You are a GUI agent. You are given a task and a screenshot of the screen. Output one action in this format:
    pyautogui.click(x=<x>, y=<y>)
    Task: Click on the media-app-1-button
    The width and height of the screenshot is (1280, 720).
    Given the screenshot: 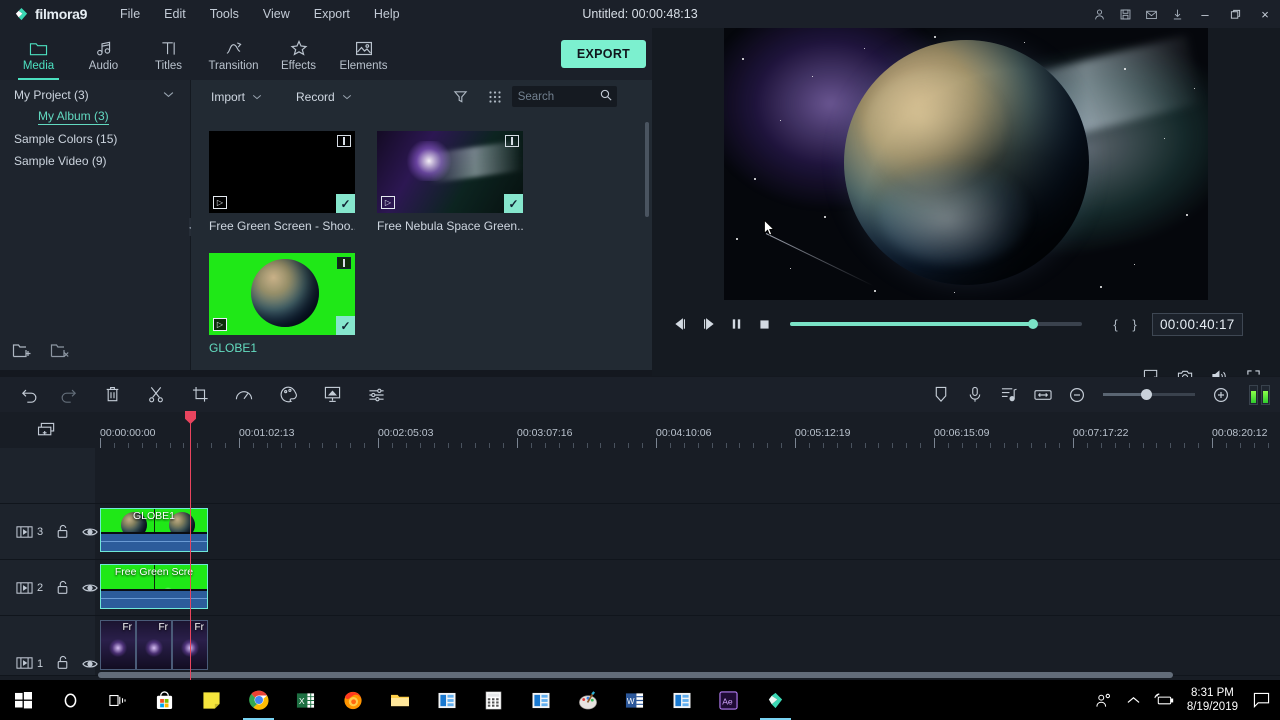 What is the action you would take?
    pyautogui.click(x=446, y=700)
    